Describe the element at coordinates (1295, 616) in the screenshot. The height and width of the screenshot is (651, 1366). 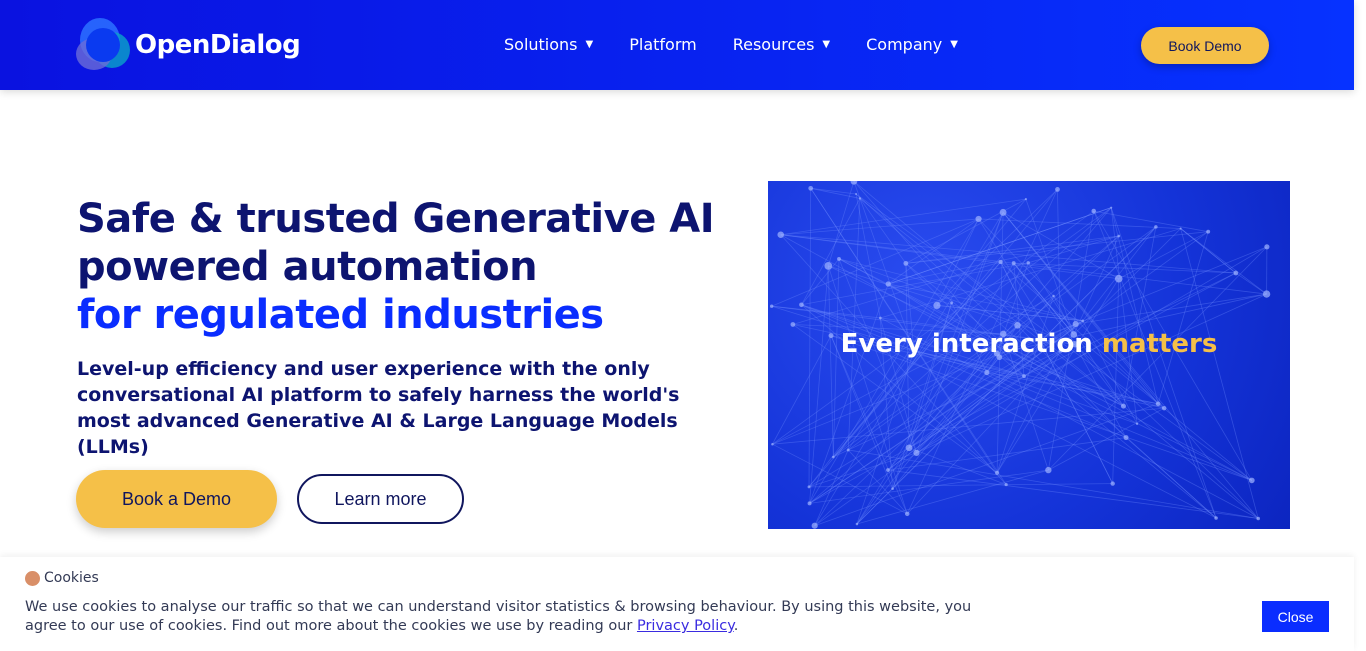
I see `close-cookie-button: Close` at that location.